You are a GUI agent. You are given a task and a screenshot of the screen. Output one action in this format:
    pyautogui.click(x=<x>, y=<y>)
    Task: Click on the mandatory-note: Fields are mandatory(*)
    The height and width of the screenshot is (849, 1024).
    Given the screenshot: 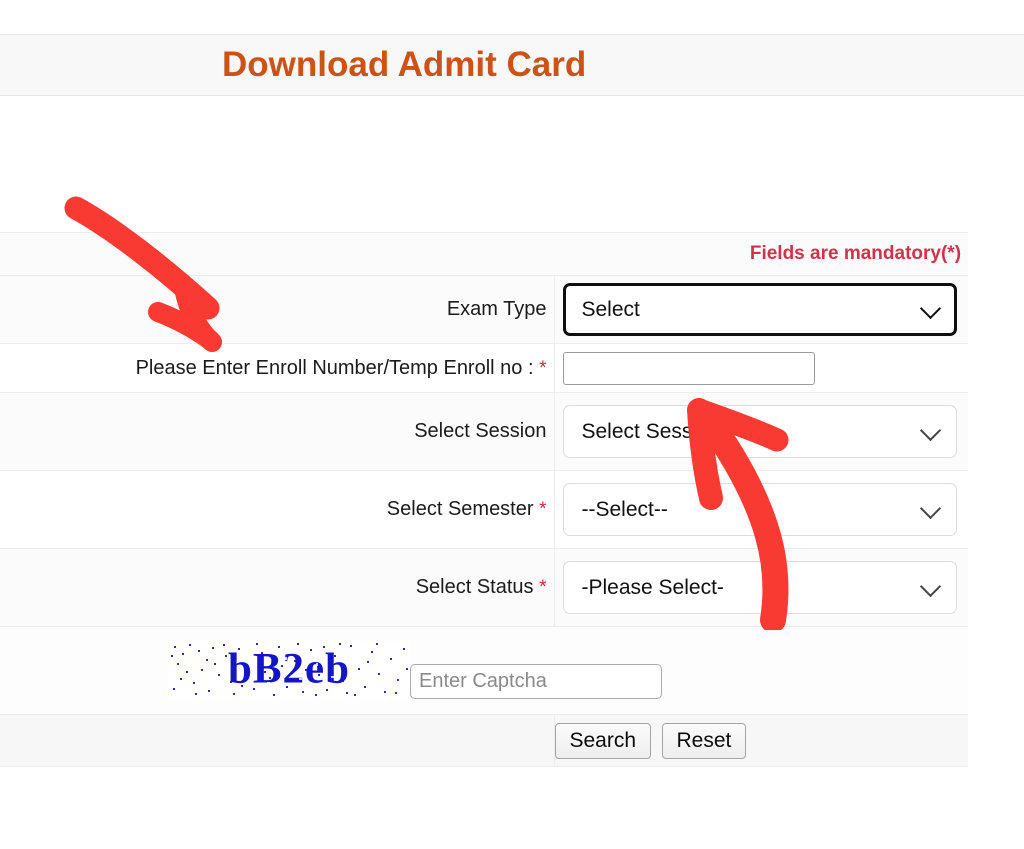 What is the action you would take?
    pyautogui.click(x=484, y=254)
    